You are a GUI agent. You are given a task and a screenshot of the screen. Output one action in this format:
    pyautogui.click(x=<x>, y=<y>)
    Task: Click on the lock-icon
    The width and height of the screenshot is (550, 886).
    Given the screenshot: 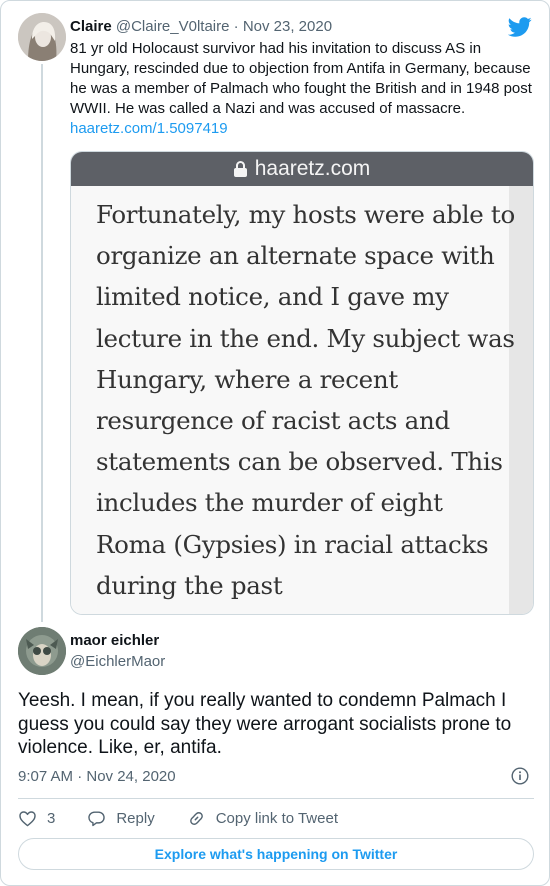 What is the action you would take?
    pyautogui.click(x=240, y=169)
    